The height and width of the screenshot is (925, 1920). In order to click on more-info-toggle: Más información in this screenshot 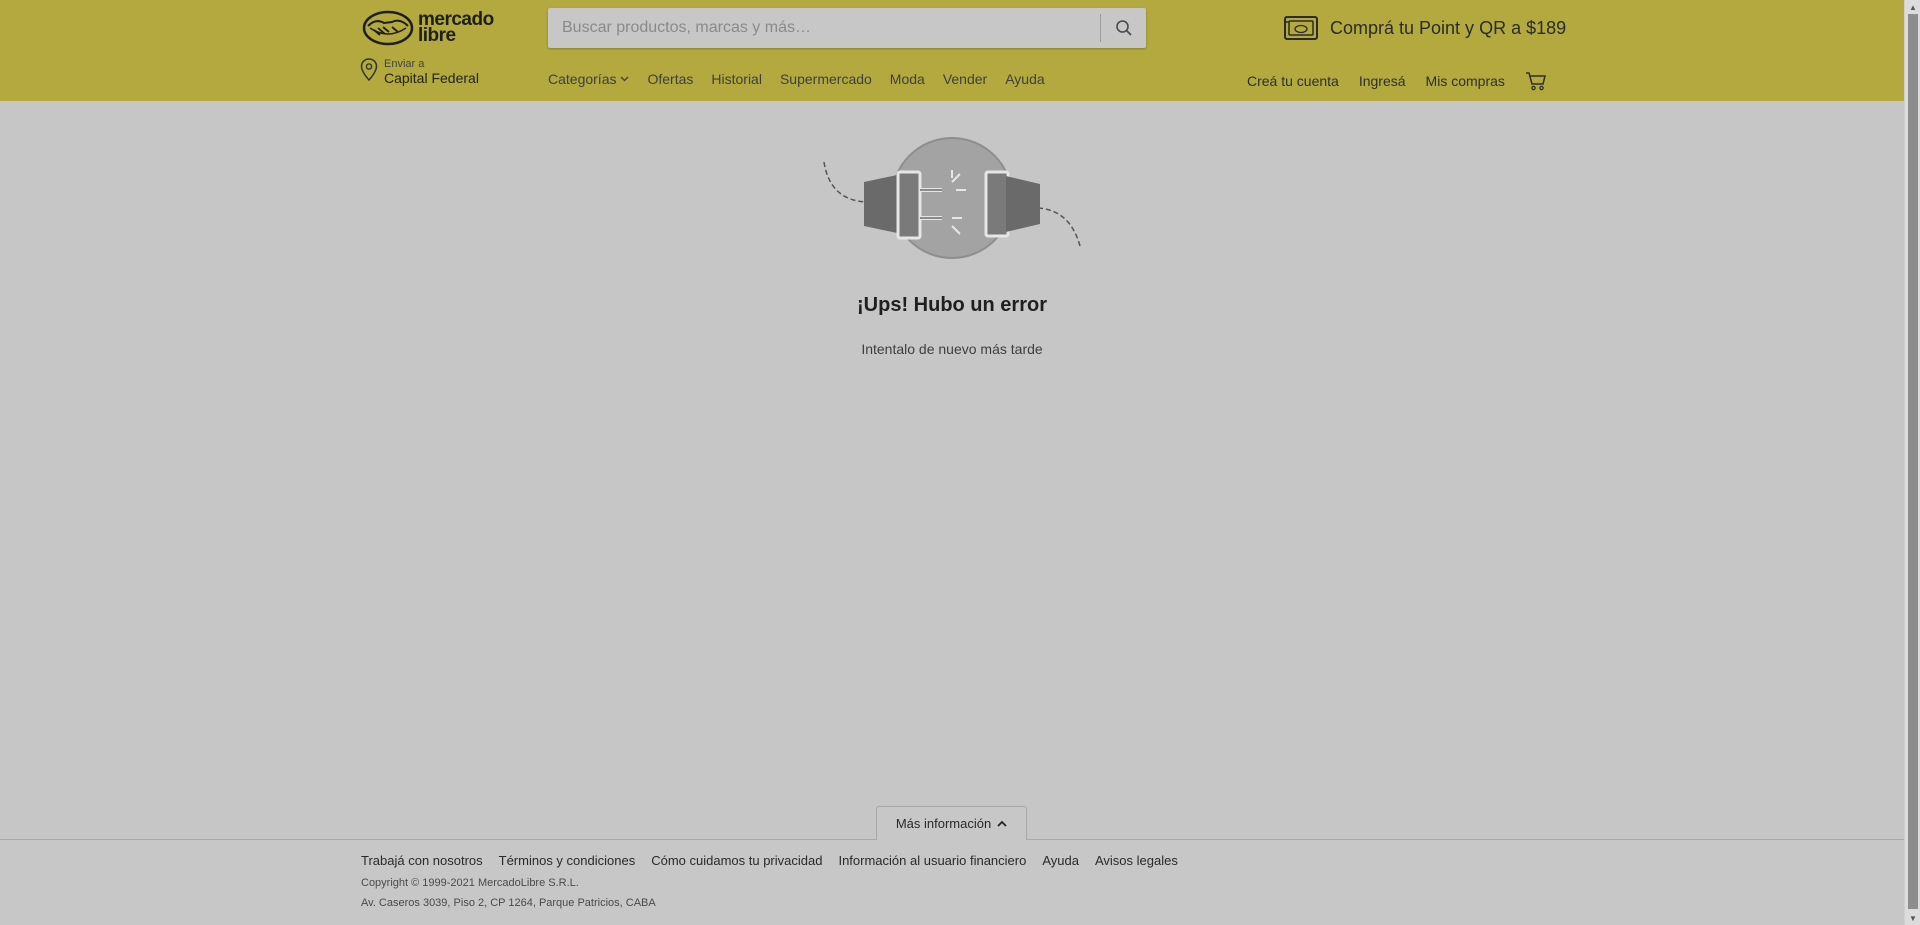, I will do `click(951, 823)`.